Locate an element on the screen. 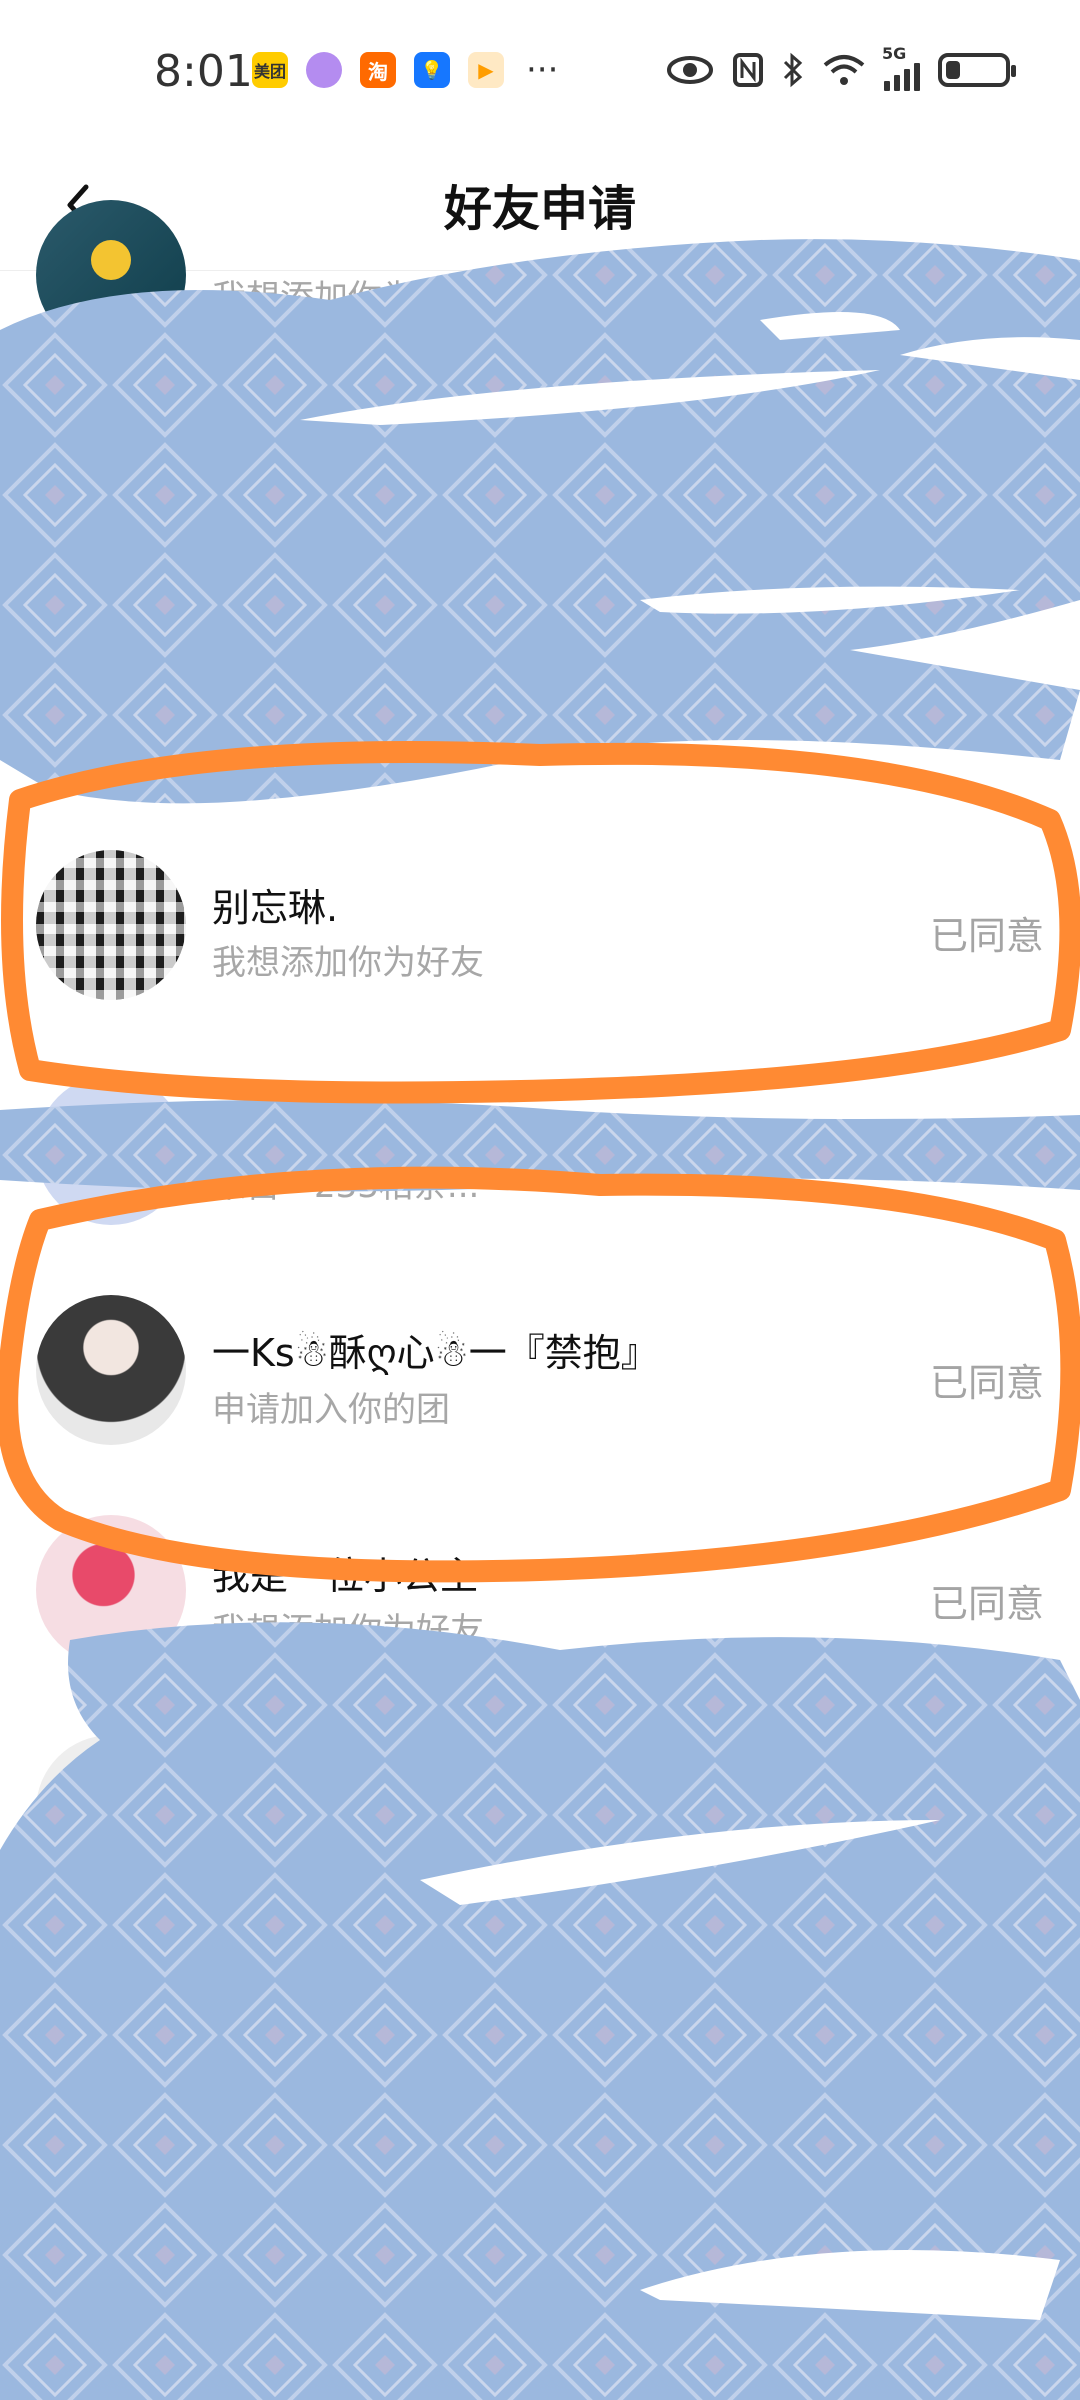  video-play-icon: ▶ is located at coordinates (486, 70).